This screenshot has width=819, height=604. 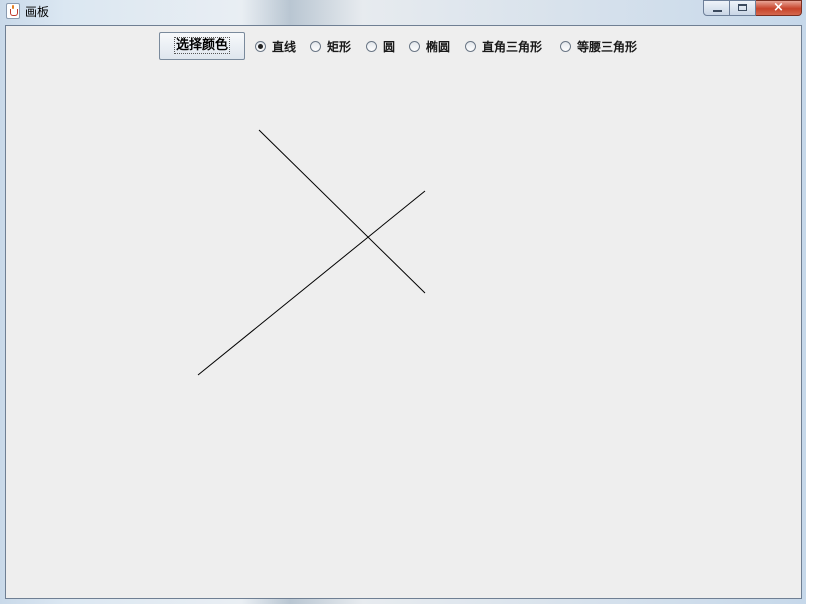 I want to click on radio-right-triangle: 直角三角形, so click(x=503, y=46).